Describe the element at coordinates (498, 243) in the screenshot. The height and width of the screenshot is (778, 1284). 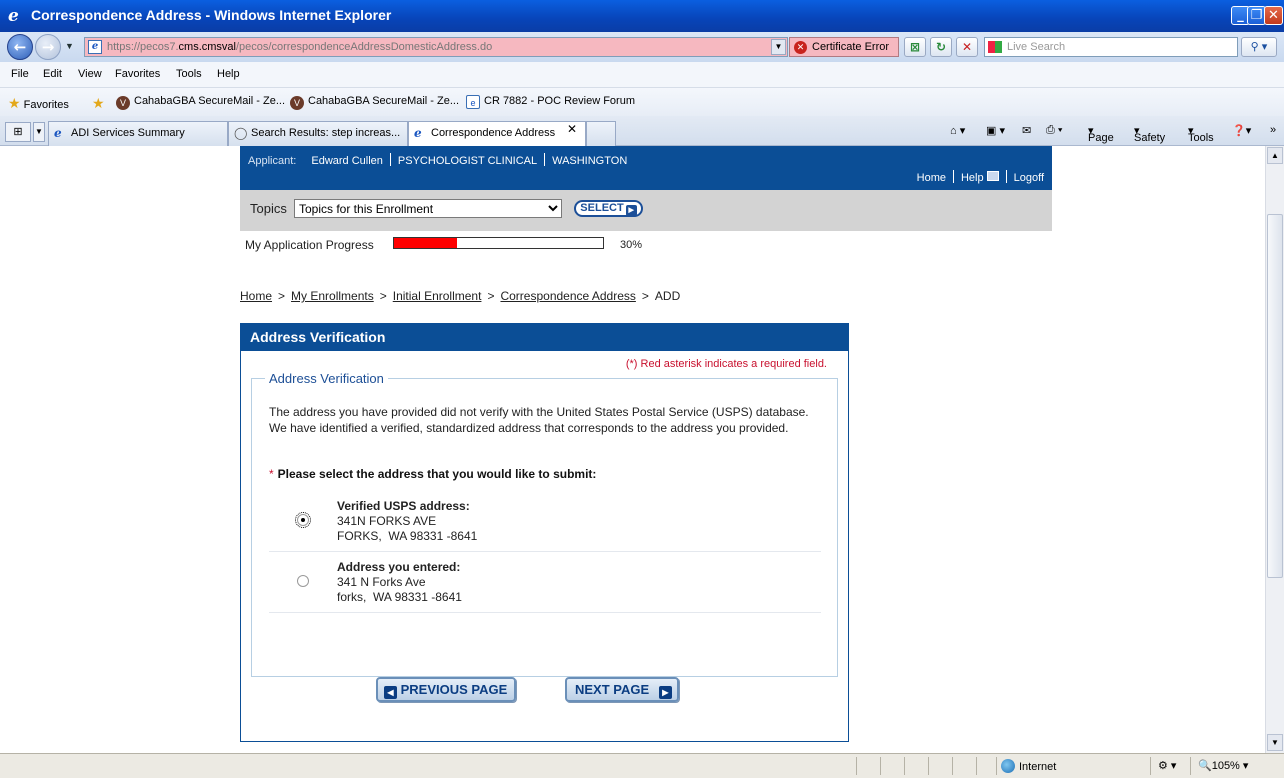
I see `progress-bar` at that location.